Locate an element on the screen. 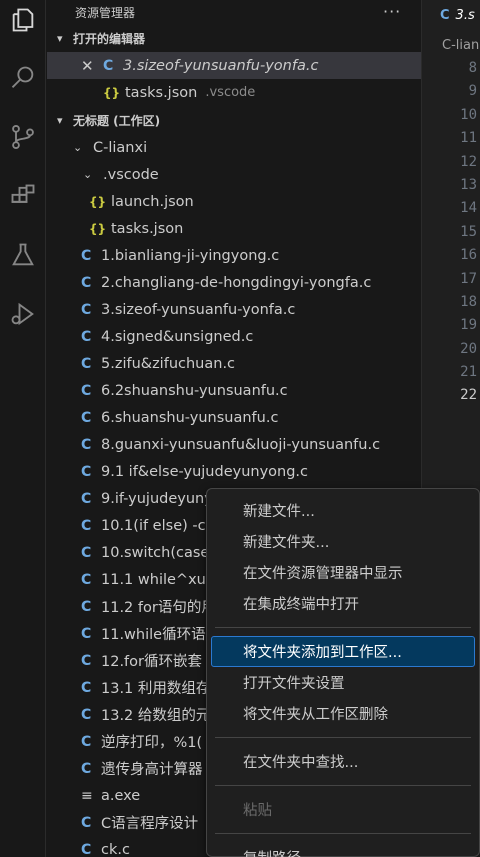 The width and height of the screenshot is (480, 857). menu-item: 将文件夹从工作区删除 is located at coordinates (343, 713).